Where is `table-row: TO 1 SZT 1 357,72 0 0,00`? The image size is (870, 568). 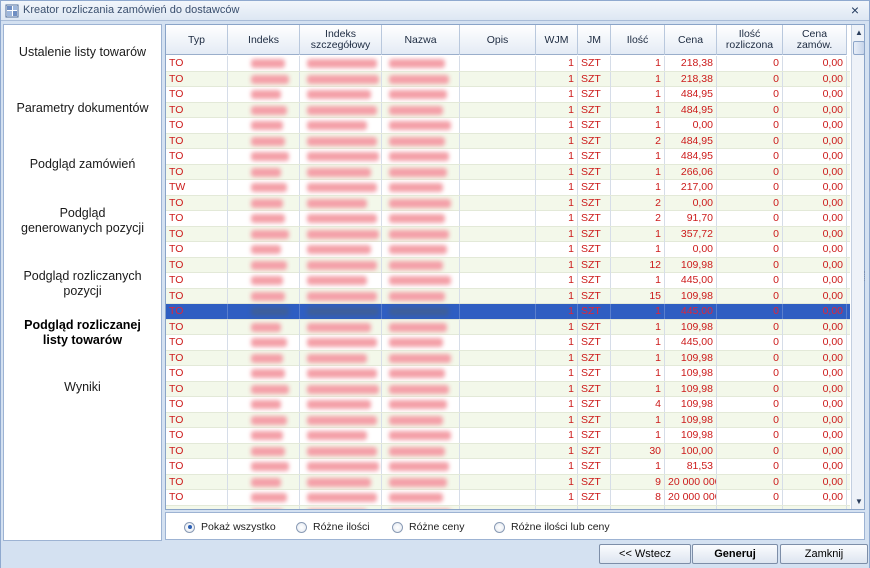 table-row: TO 1 SZT 1 357,72 0 0,00 is located at coordinates (508, 234).